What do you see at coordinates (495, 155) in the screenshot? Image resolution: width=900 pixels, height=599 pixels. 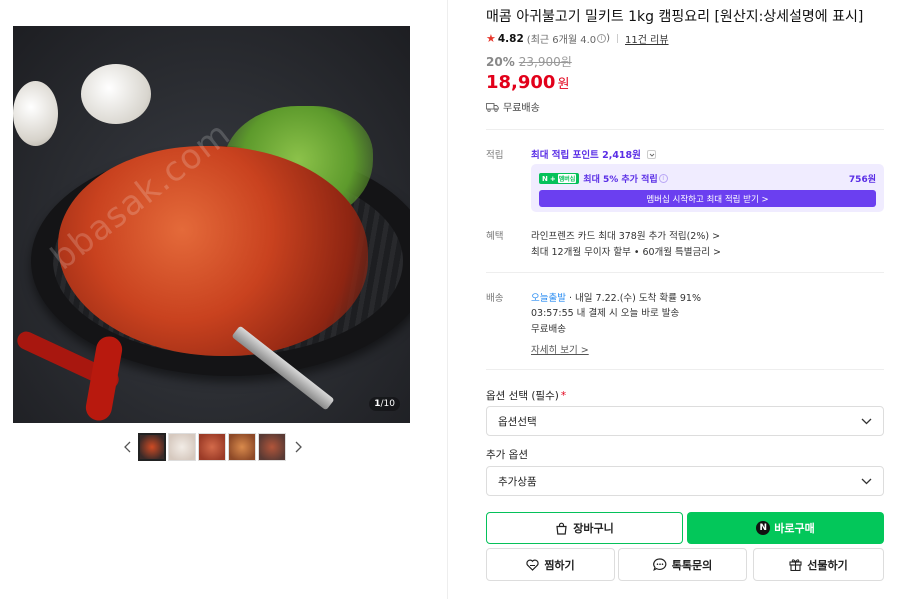 I see `points-label: 적립` at bounding box center [495, 155].